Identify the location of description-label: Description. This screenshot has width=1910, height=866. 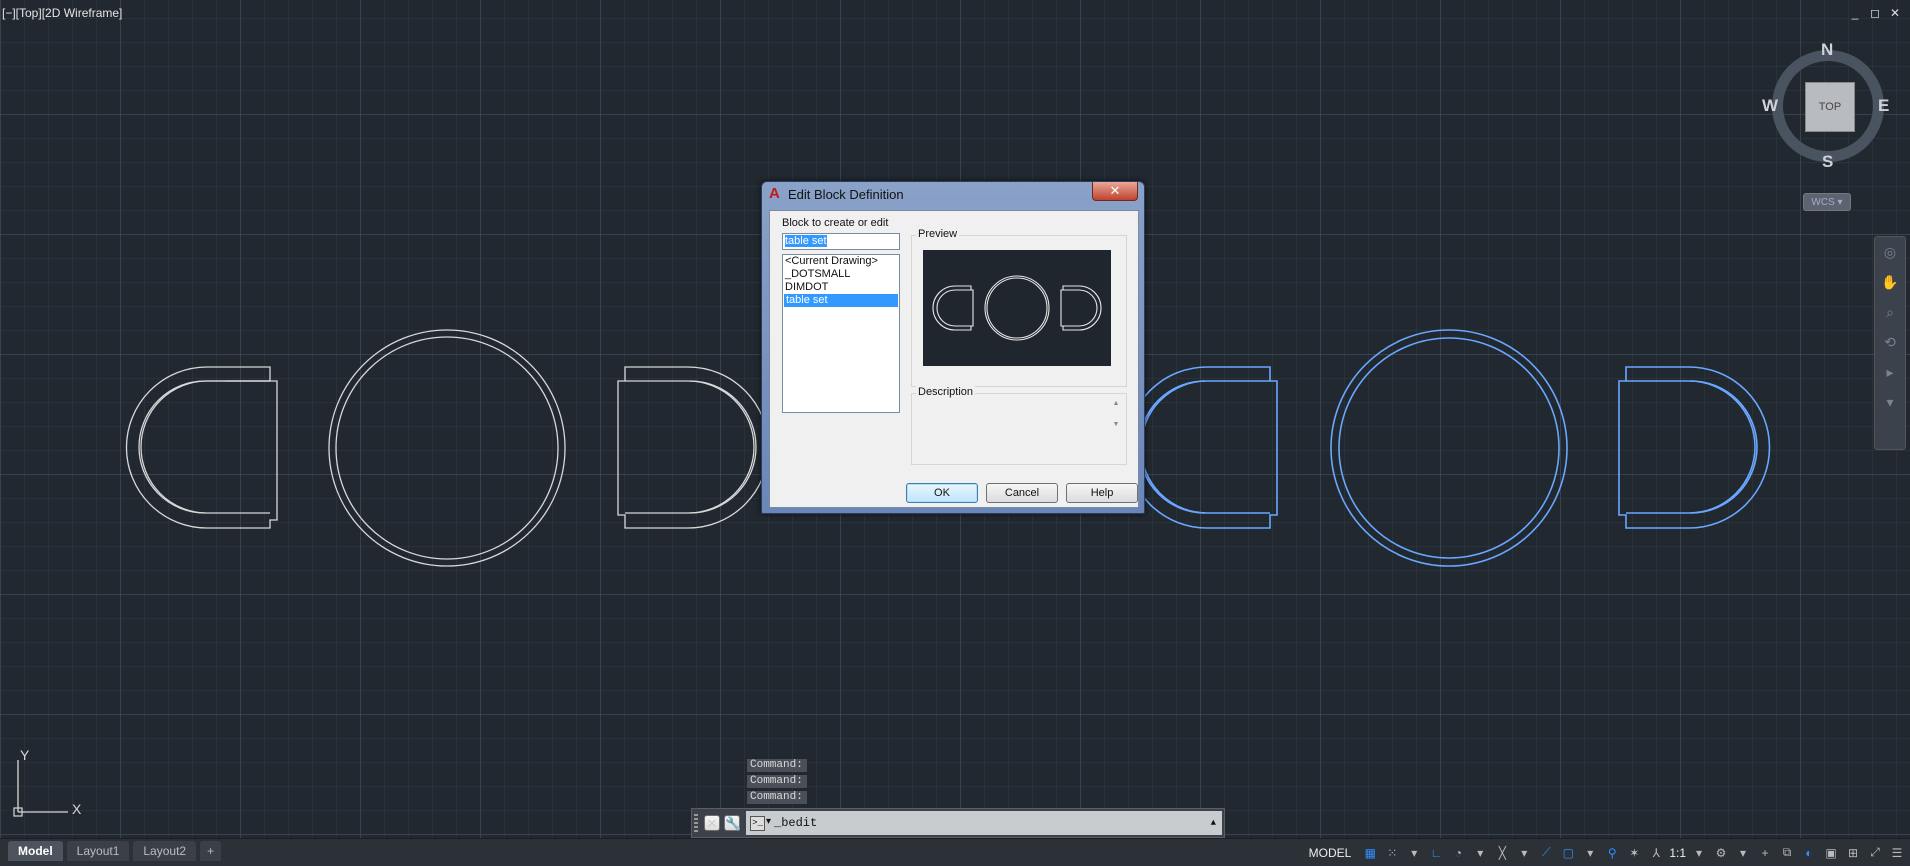
(946, 392).